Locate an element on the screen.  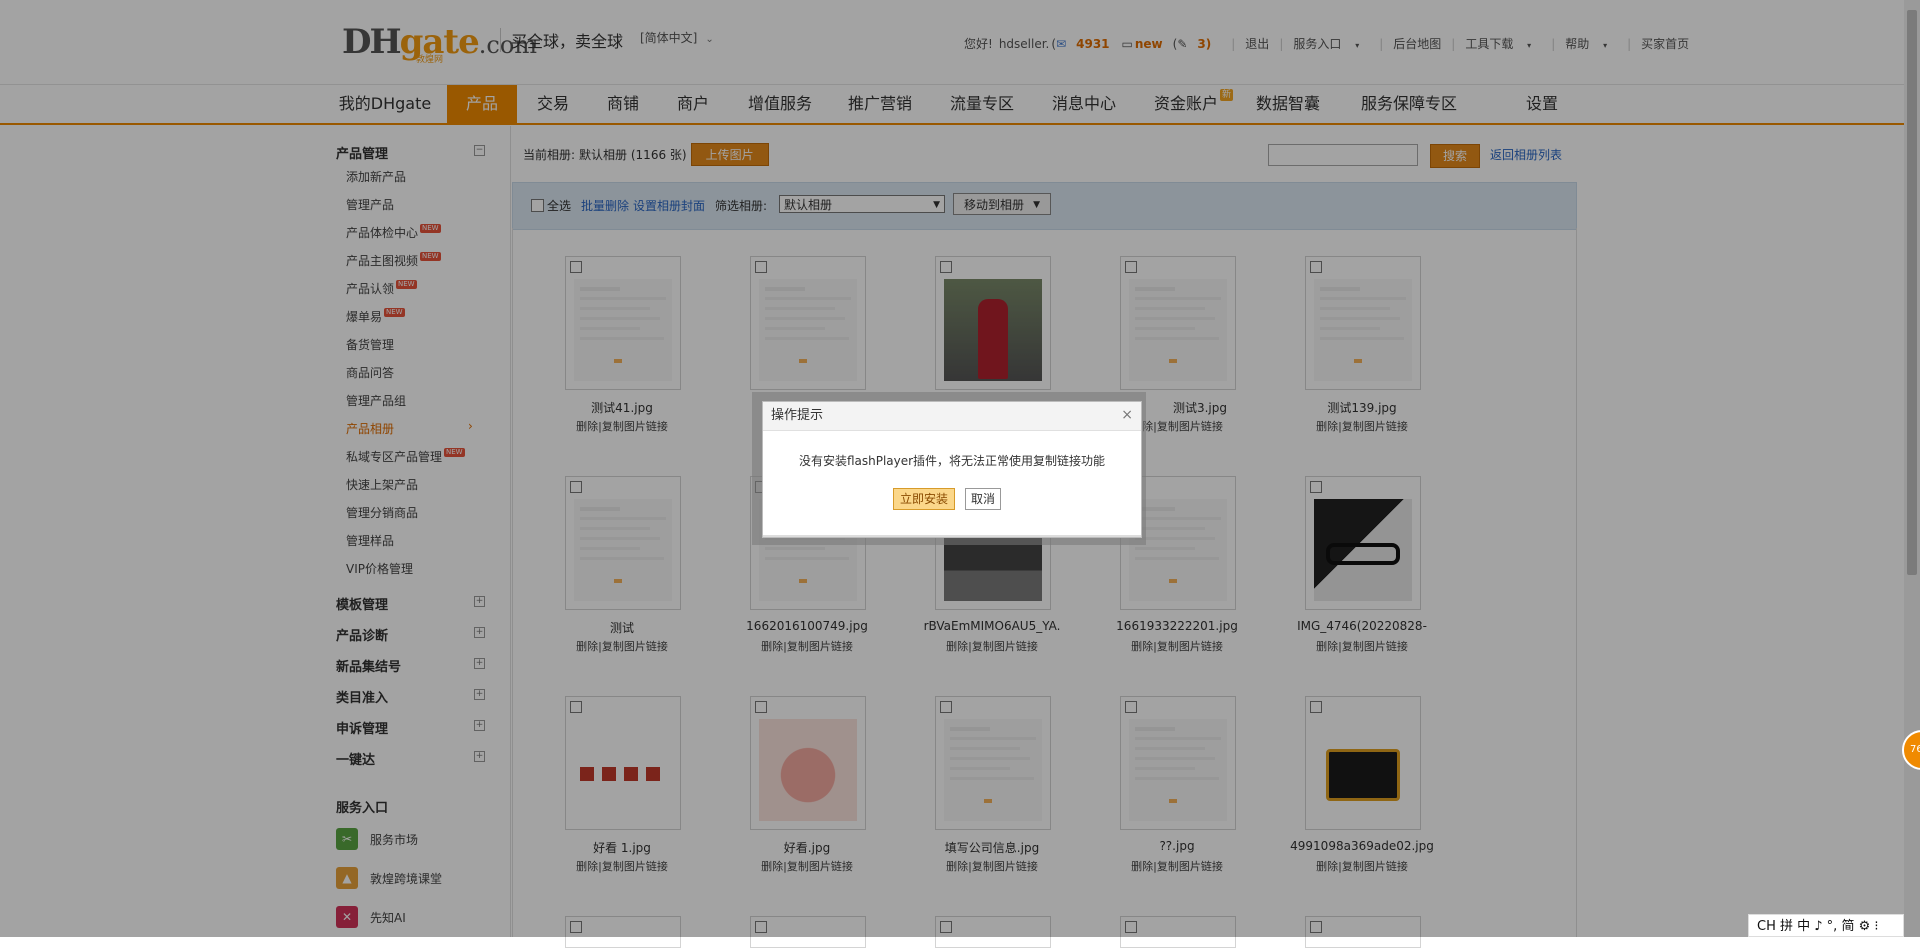
install-now-button: 立即安装 is located at coordinates (924, 499).